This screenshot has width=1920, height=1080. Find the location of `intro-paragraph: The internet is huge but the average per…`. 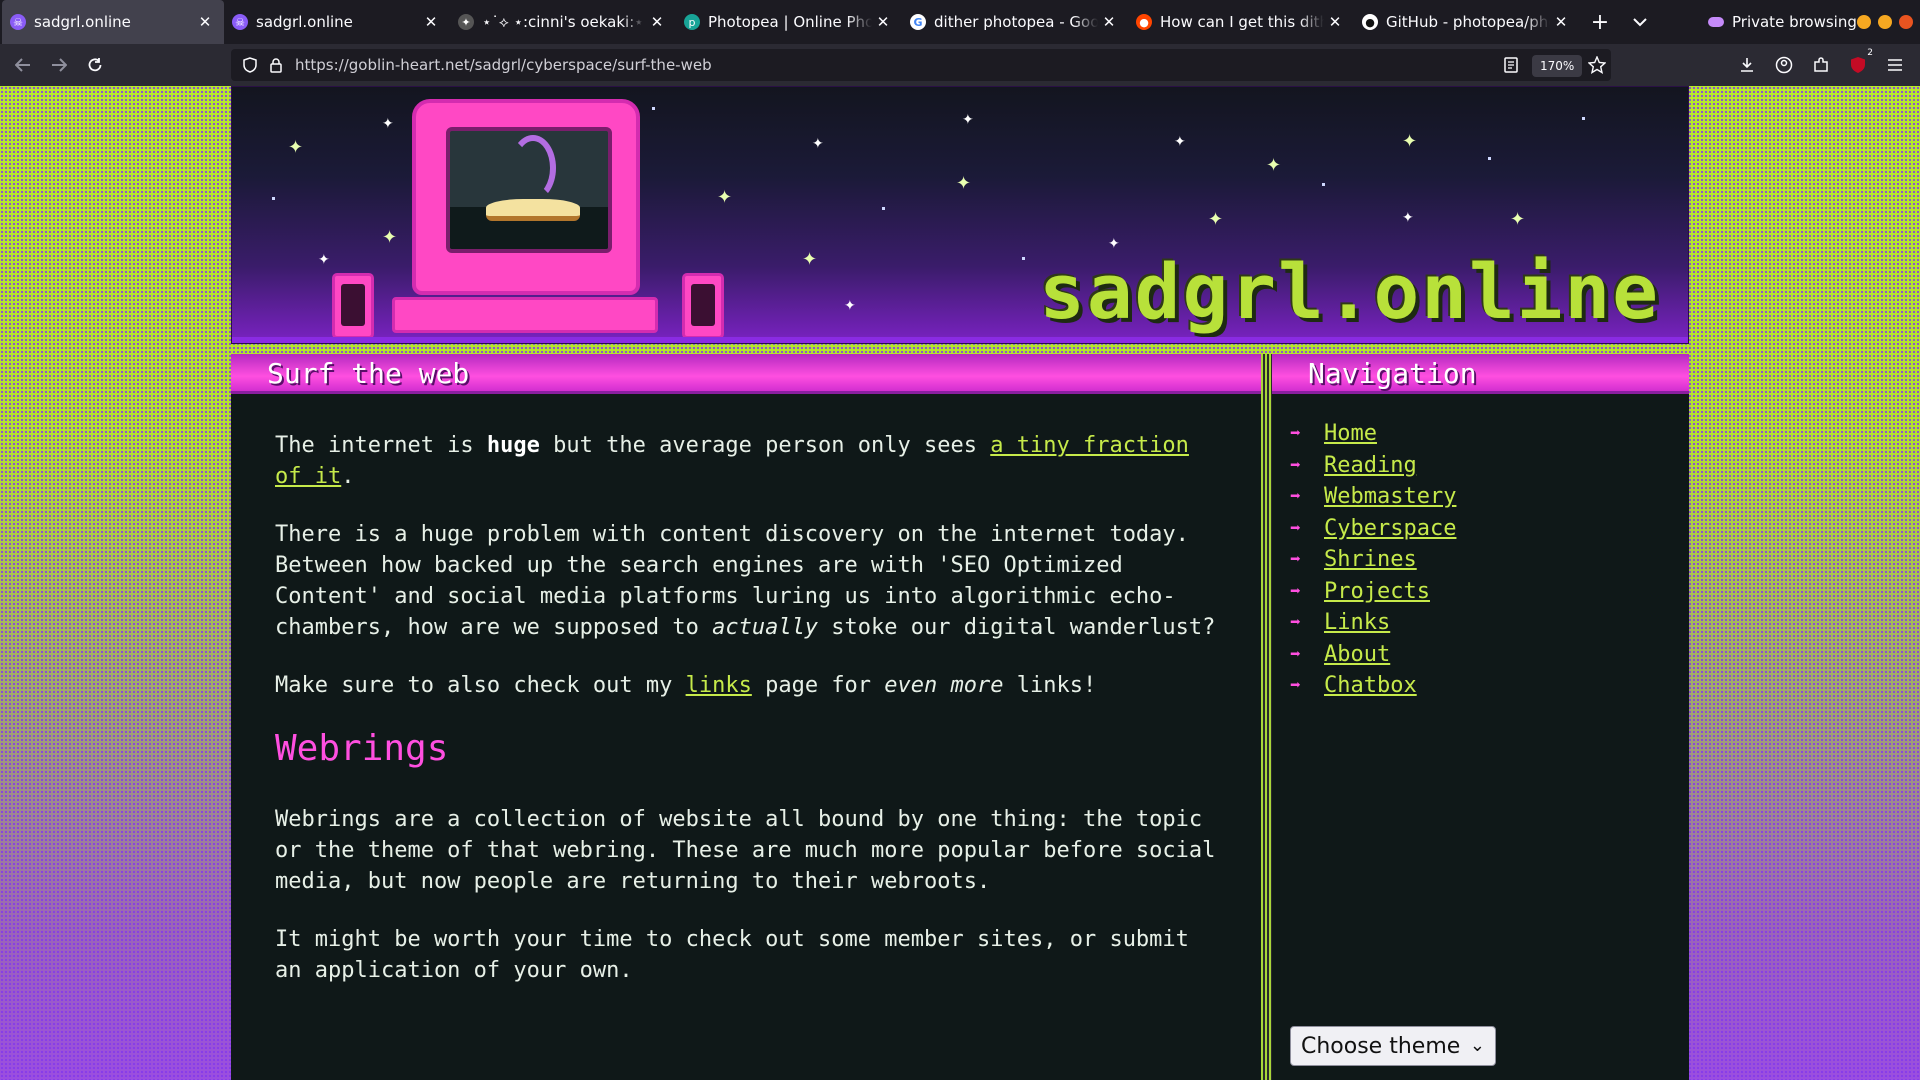

intro-paragraph: The internet is huge but the average per… is located at coordinates (732, 461).